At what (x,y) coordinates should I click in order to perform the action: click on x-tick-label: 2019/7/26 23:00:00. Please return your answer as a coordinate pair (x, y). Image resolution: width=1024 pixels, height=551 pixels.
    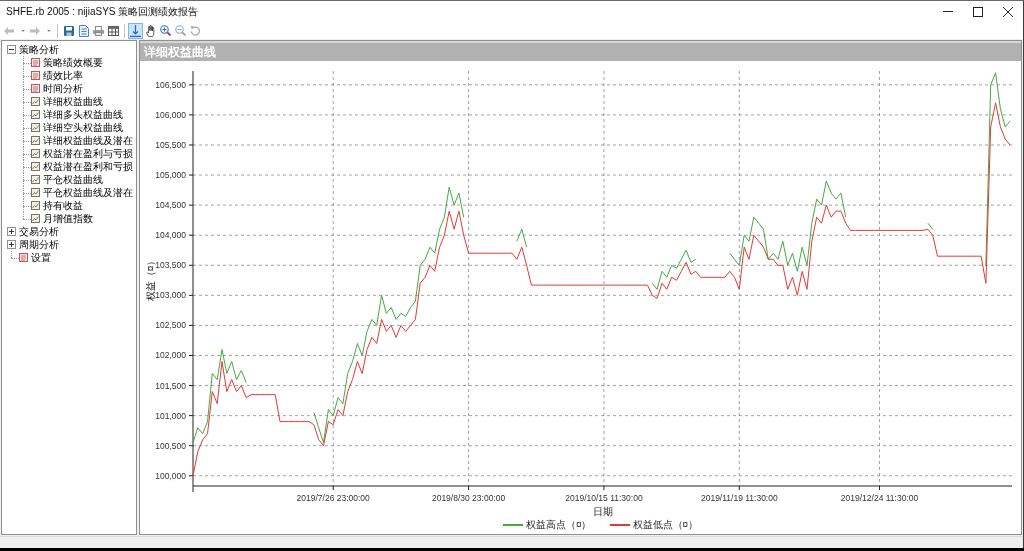
    Looking at the image, I should click on (333, 498).